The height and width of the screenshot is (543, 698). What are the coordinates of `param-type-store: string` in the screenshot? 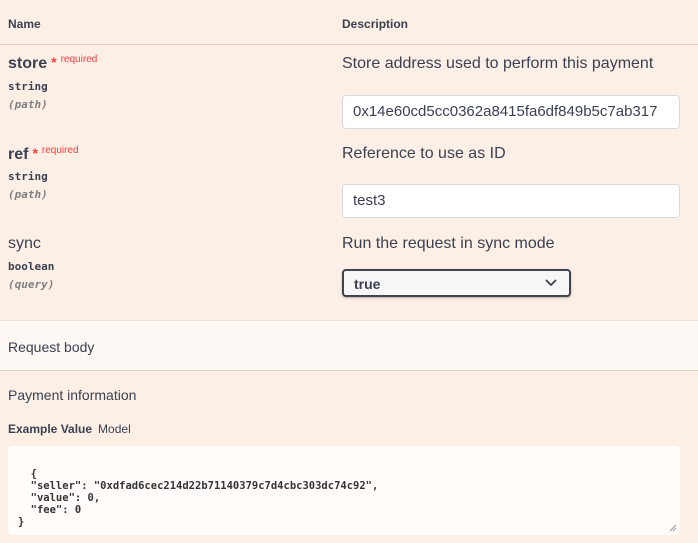 It's located at (28, 86).